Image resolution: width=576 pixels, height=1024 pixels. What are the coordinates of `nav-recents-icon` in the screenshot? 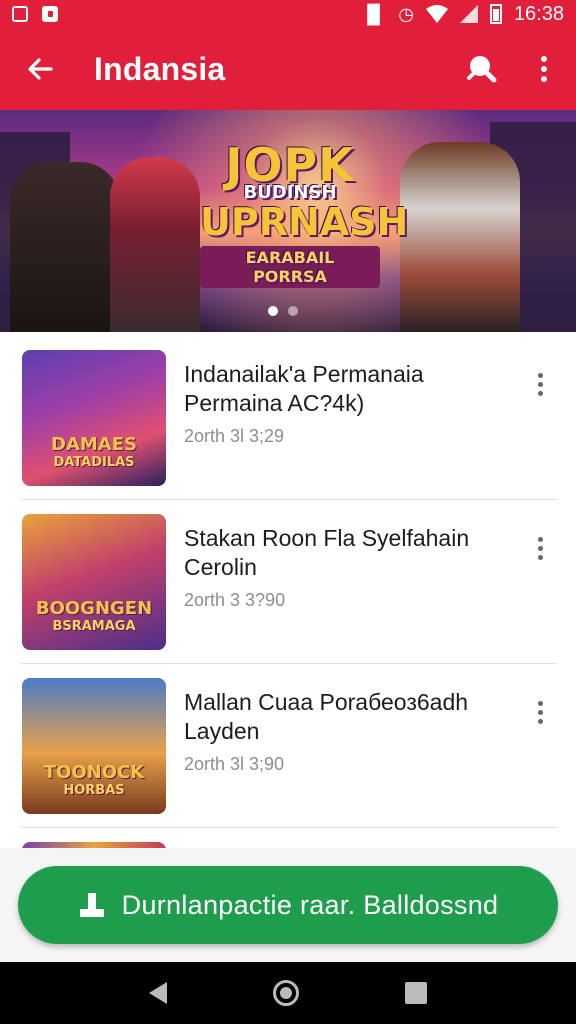 It's located at (416, 993).